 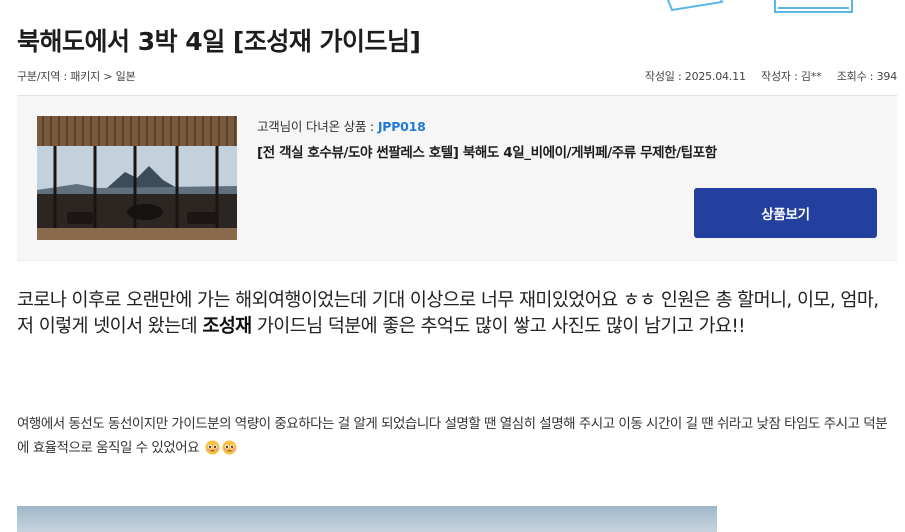 What do you see at coordinates (227, 326) in the screenshot?
I see `guide-name: 조성재` at bounding box center [227, 326].